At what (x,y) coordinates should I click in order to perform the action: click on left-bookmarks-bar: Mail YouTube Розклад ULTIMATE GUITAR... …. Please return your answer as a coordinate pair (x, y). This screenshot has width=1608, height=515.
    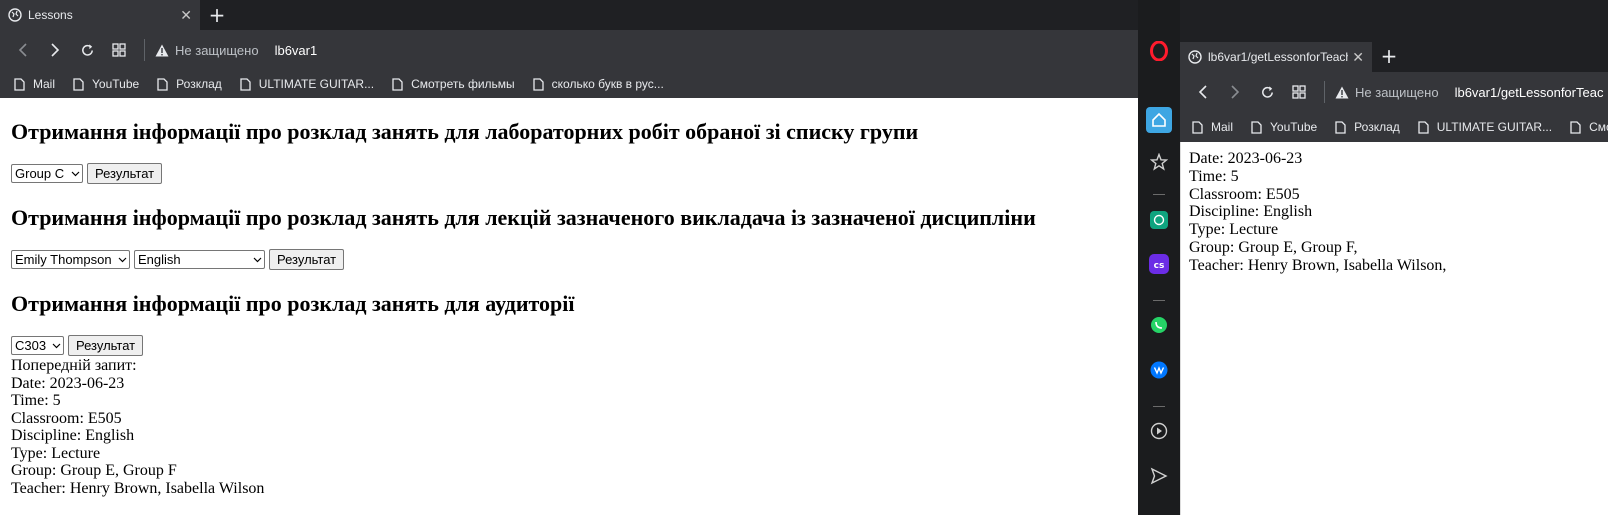
    Looking at the image, I should click on (569, 84).